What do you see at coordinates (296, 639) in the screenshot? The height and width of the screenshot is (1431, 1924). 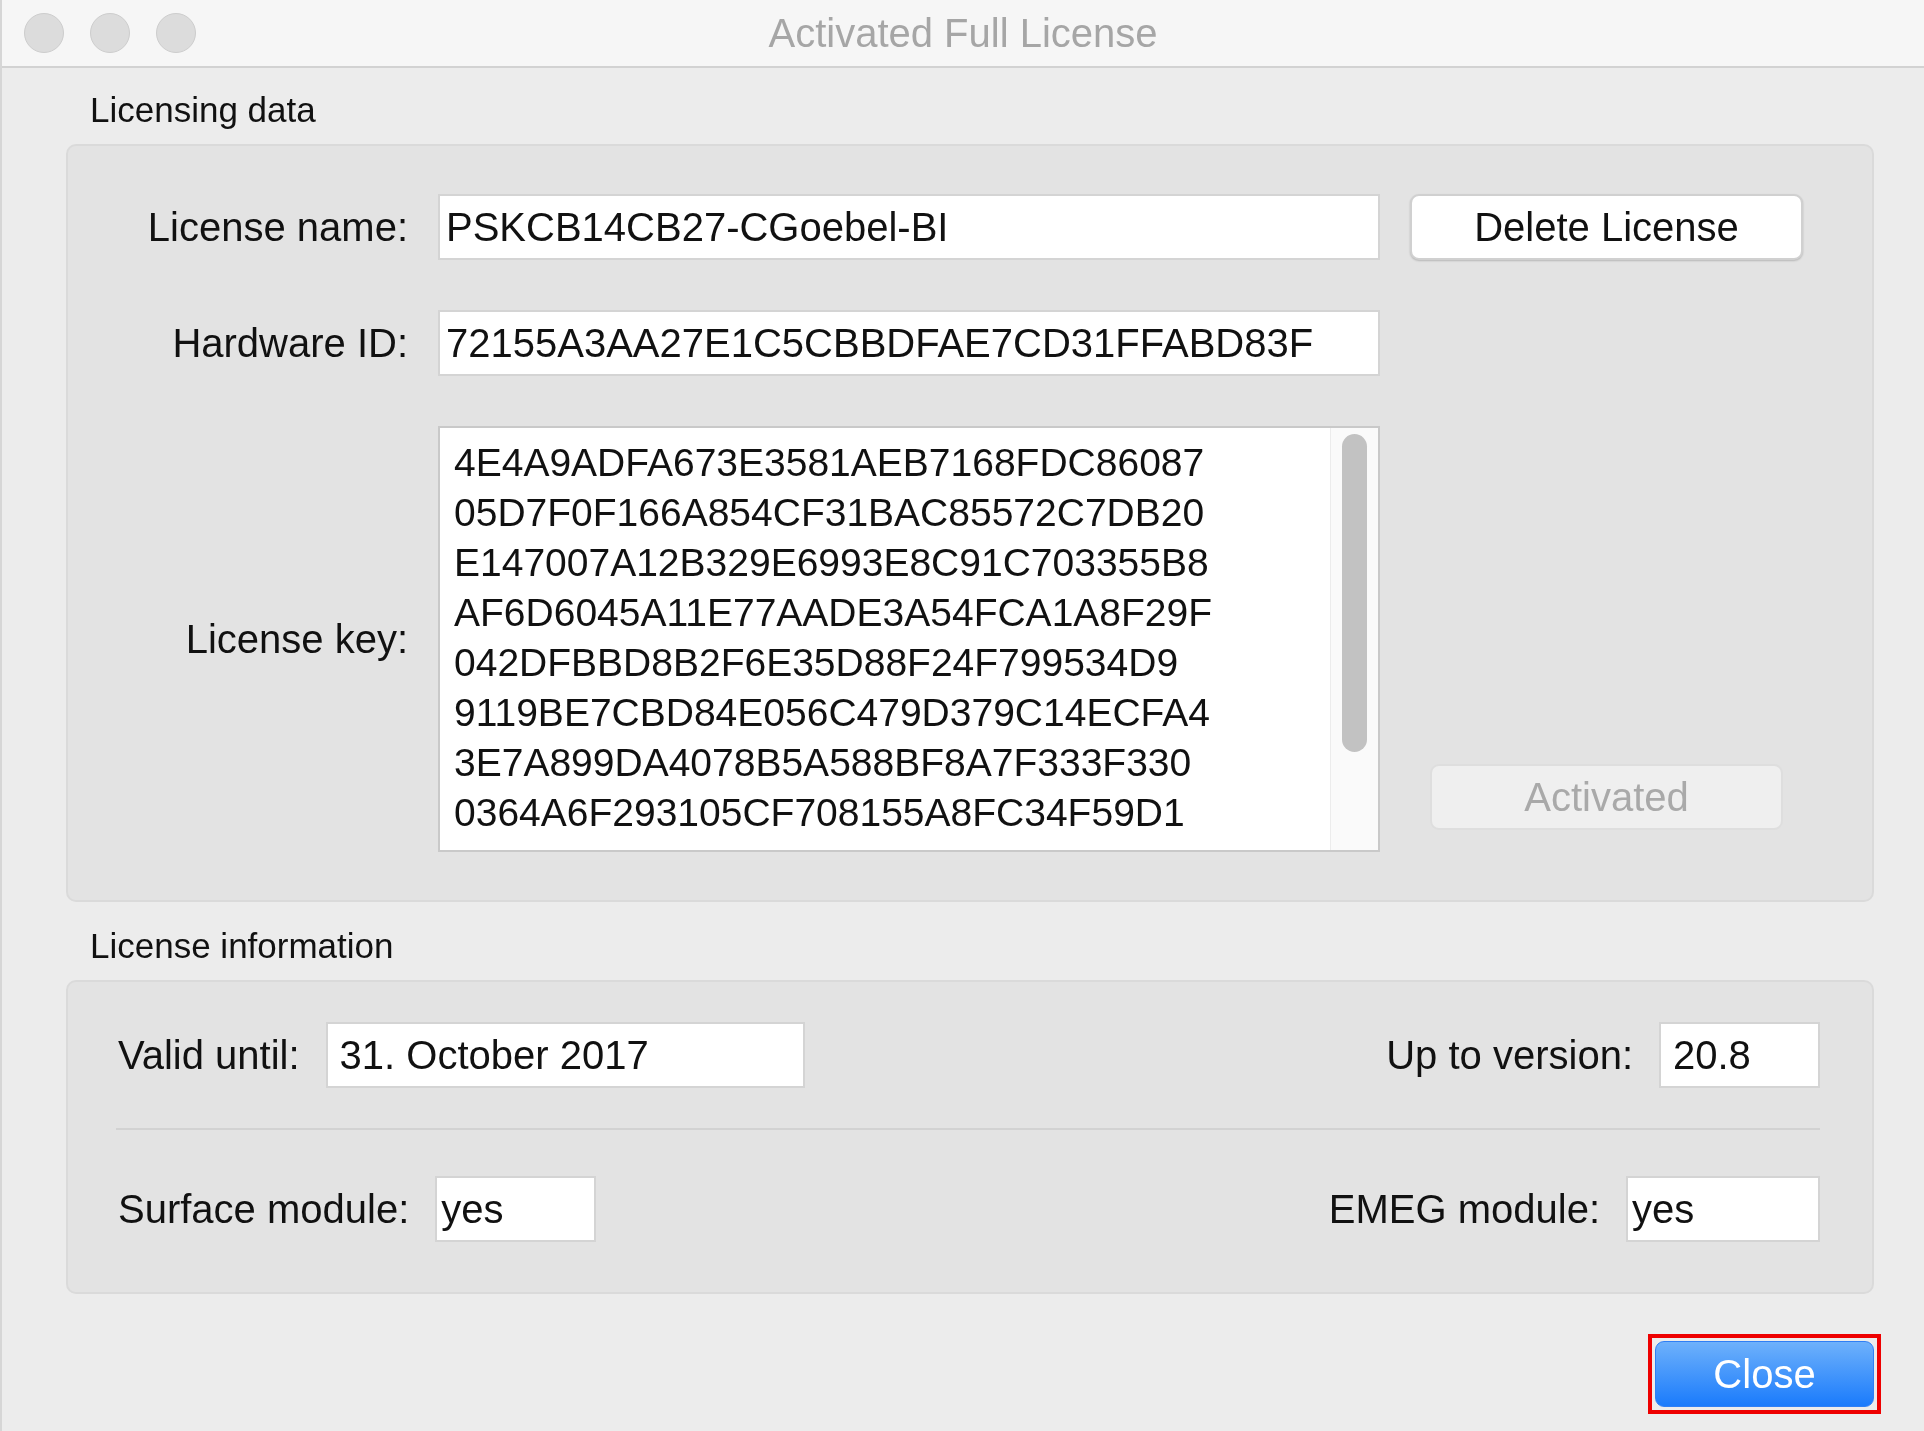 I see `field-label: License key:` at bounding box center [296, 639].